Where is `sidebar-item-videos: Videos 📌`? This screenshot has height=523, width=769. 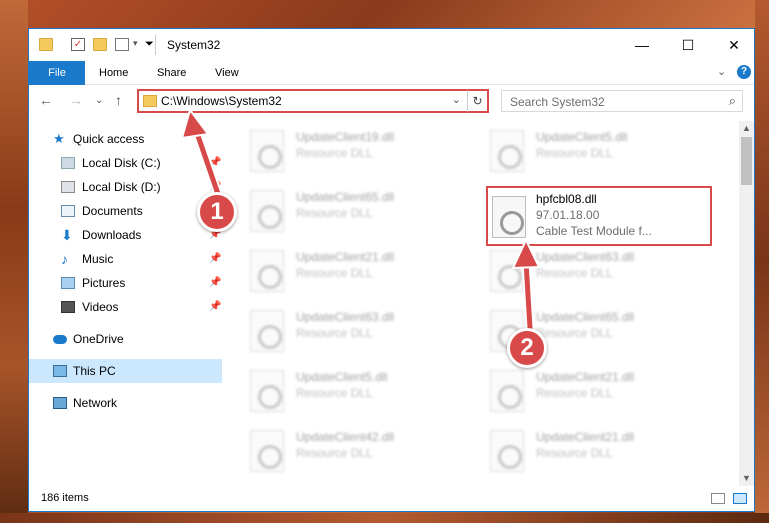 sidebar-item-videos: Videos 📌 is located at coordinates (125, 307).